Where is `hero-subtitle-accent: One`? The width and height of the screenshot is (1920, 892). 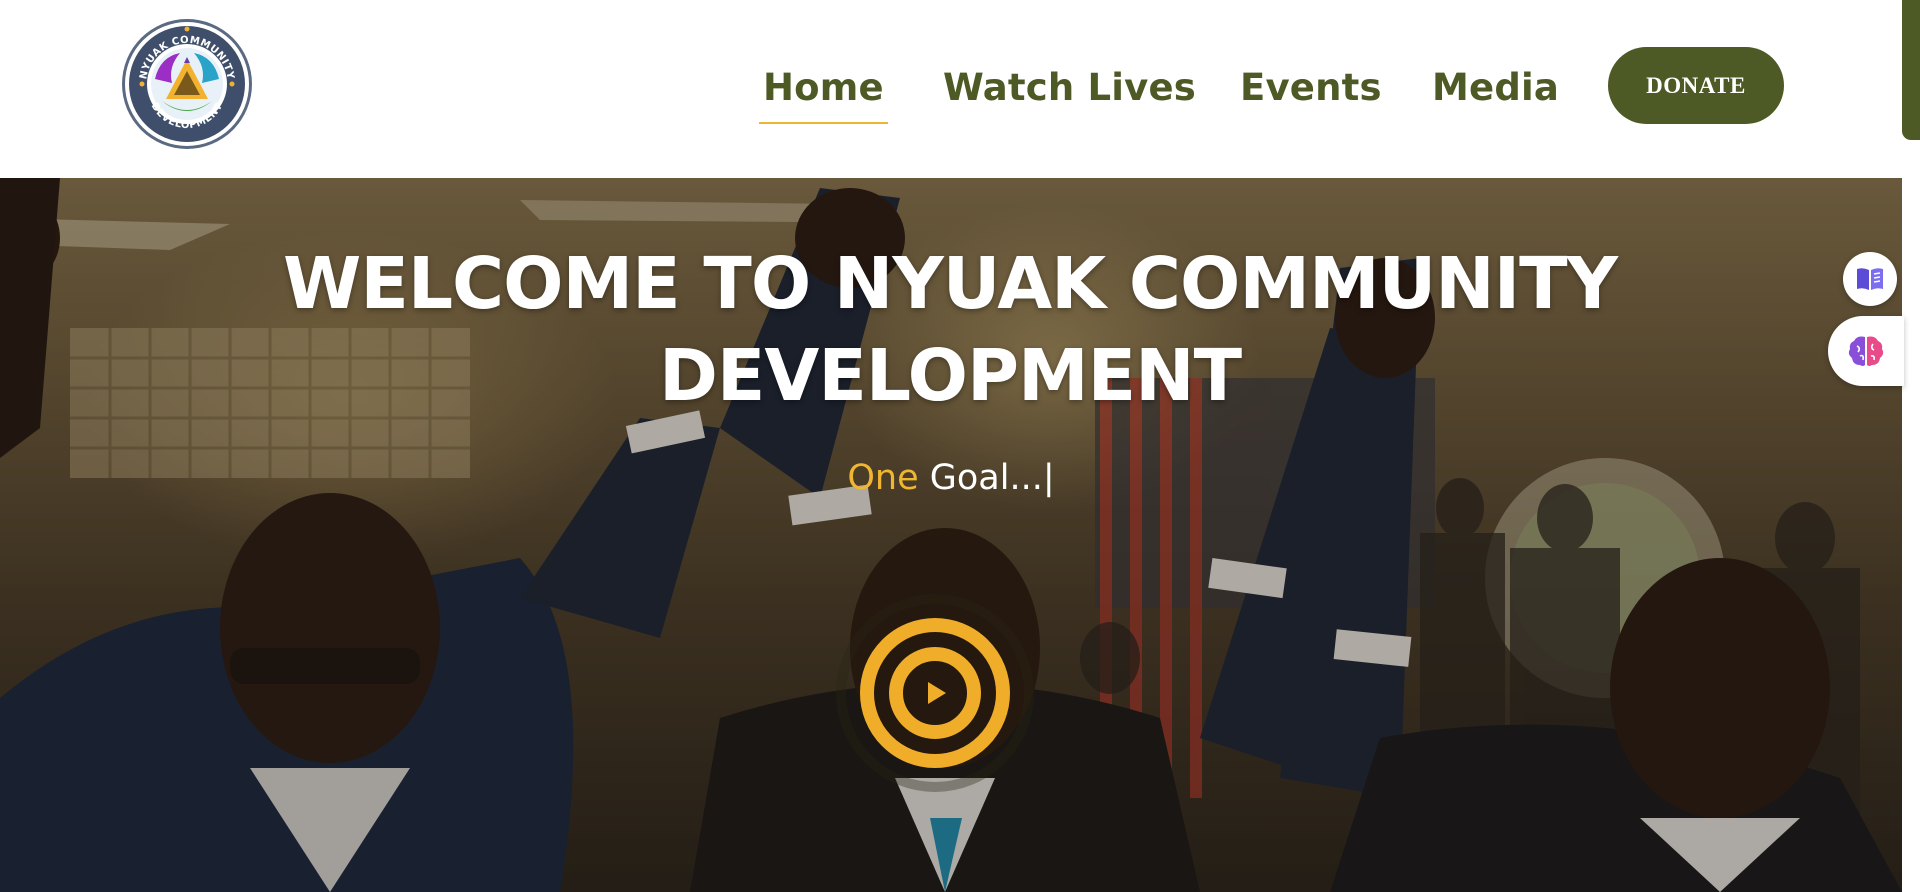
hero-subtitle-accent: One is located at coordinates (883, 478).